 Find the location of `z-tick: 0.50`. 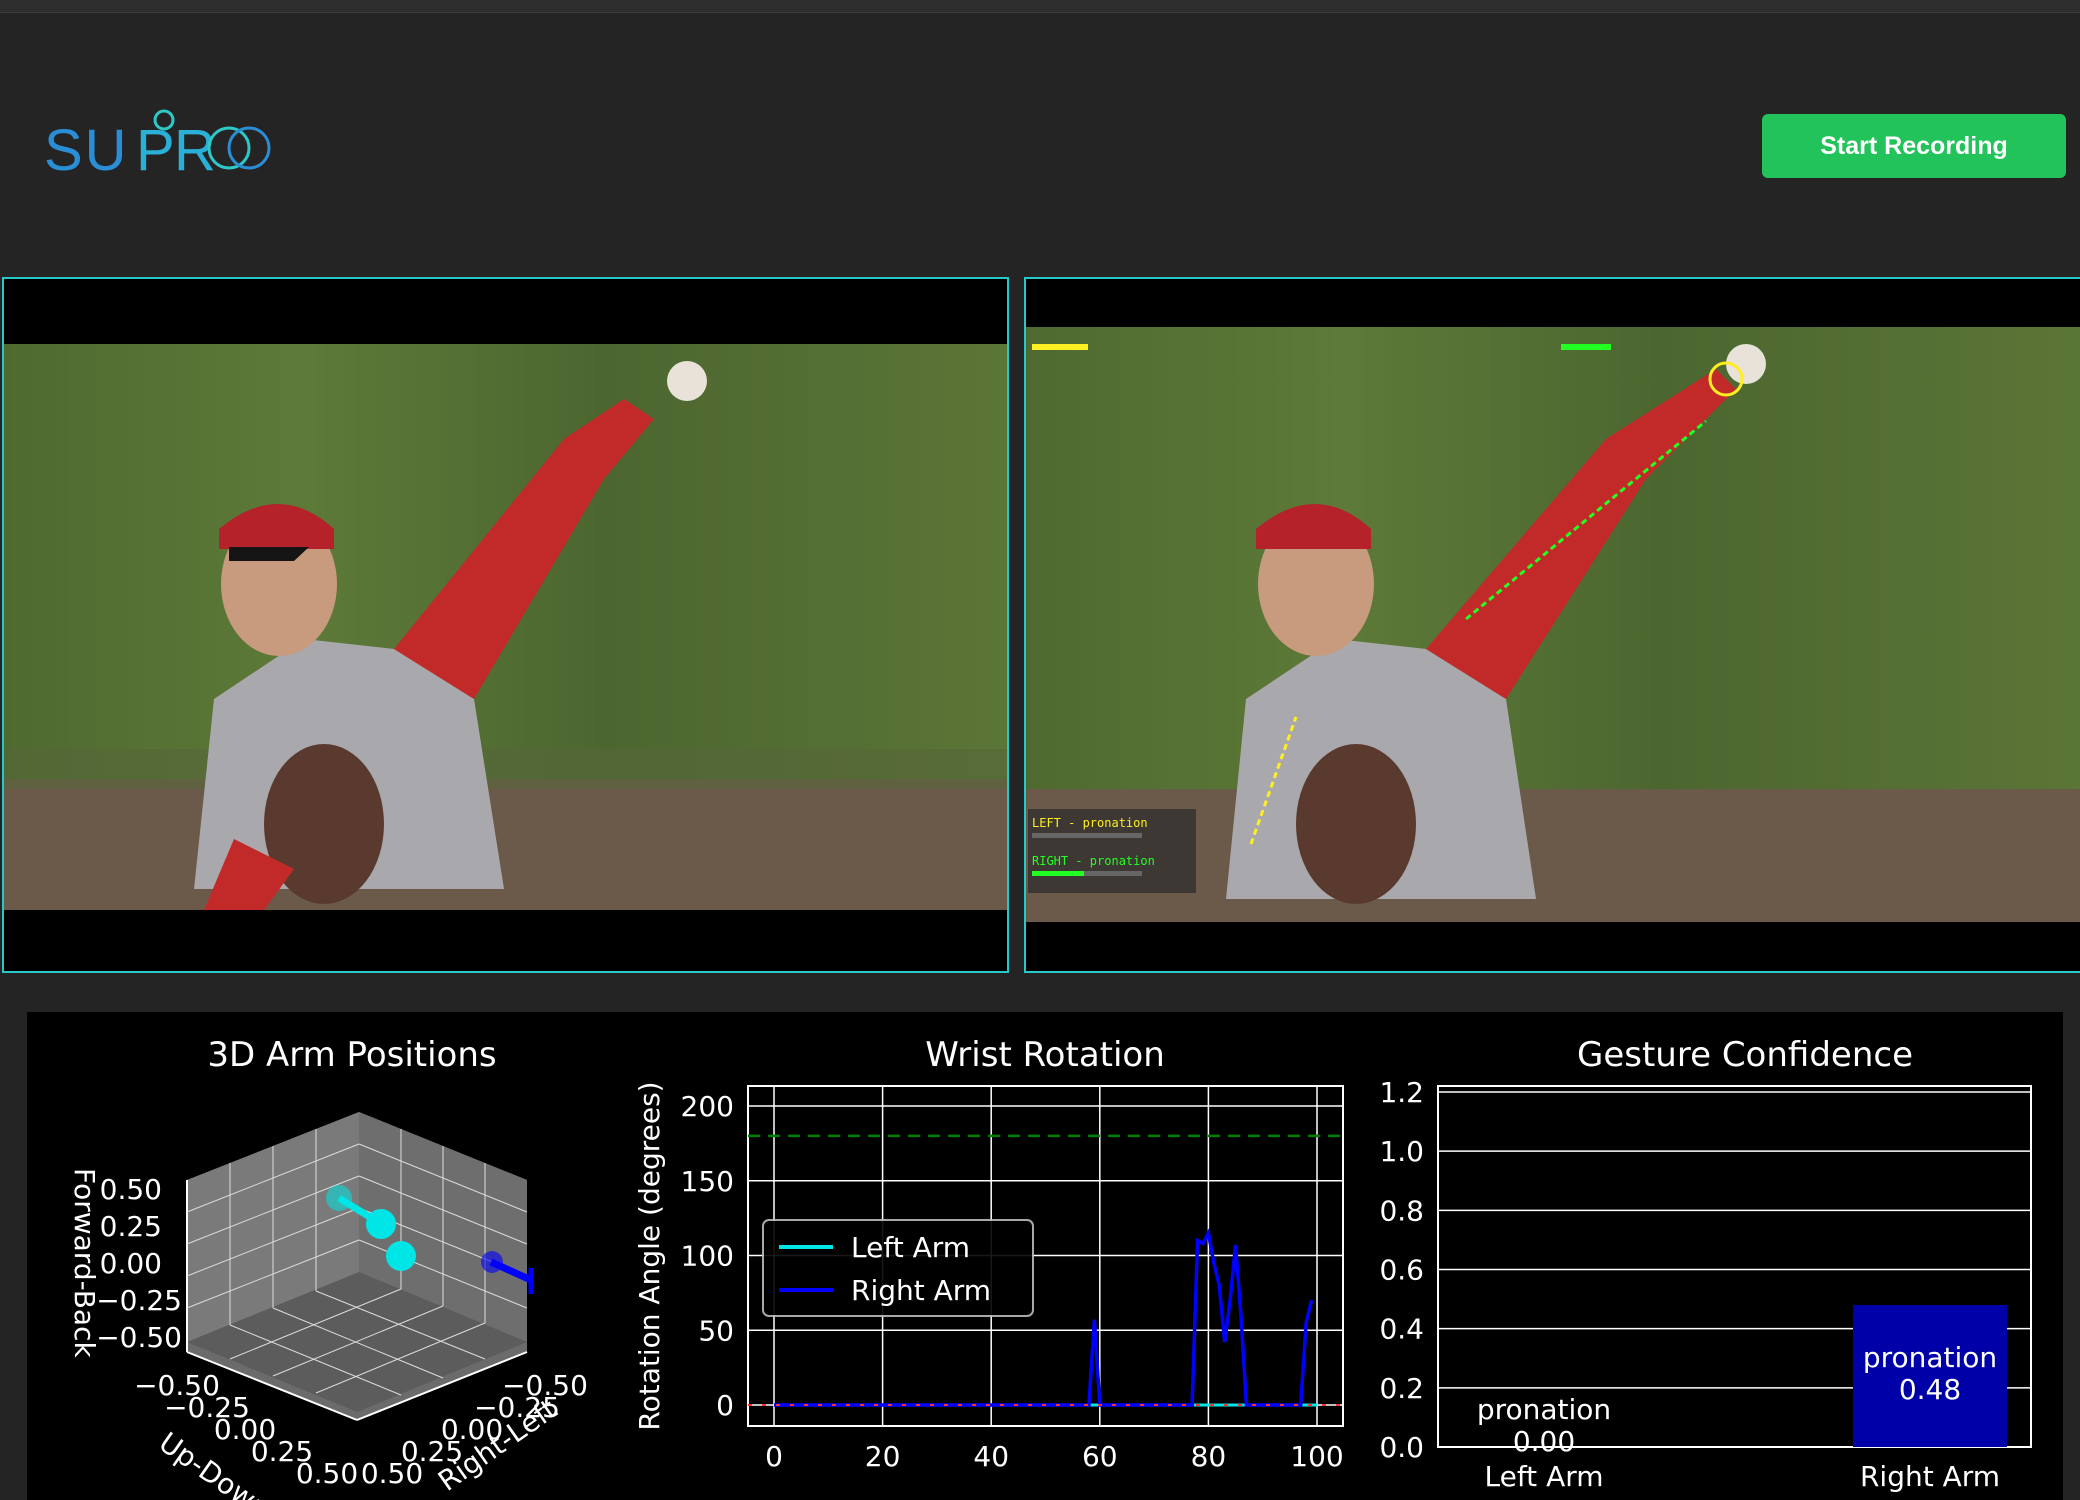

z-tick: 0.50 is located at coordinates (131, 1189).